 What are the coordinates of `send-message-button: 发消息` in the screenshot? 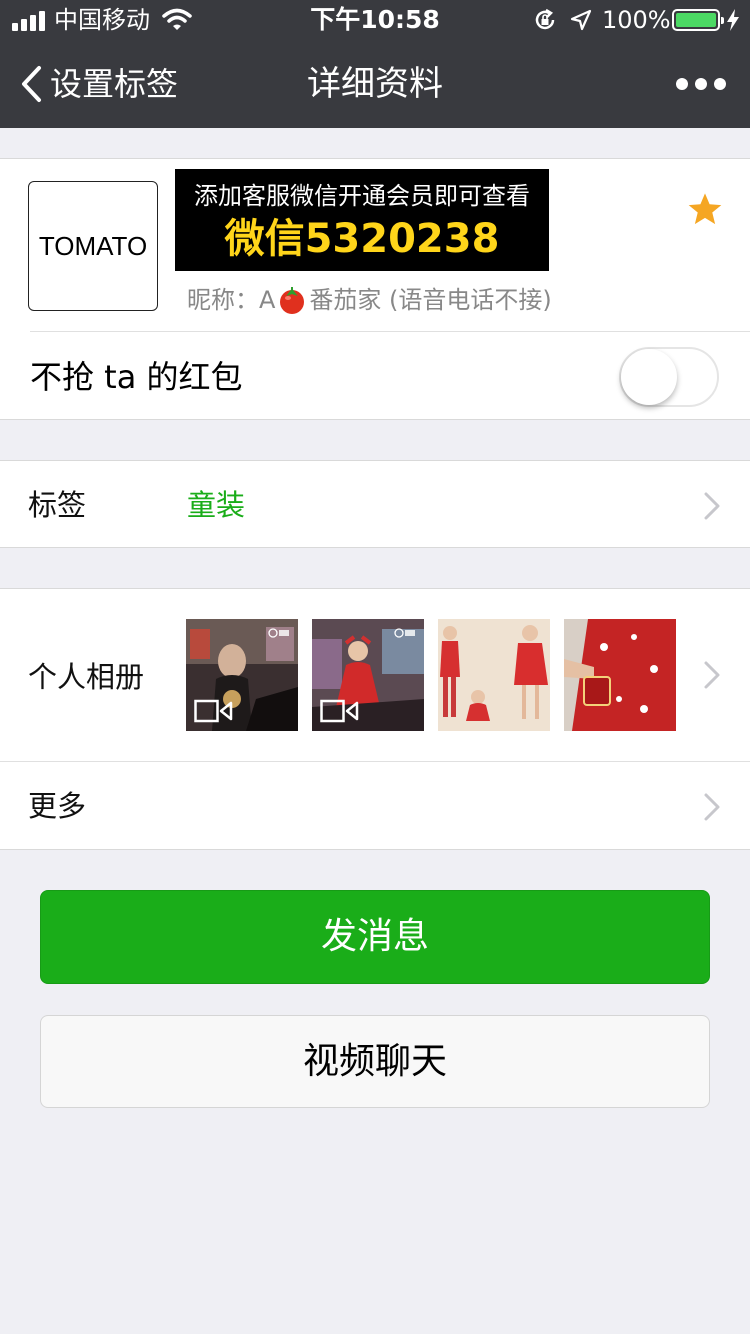 It's located at (375, 937).